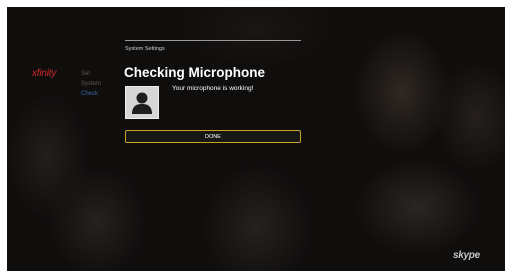  I want to click on background-menu-item: Set, so click(86, 74).